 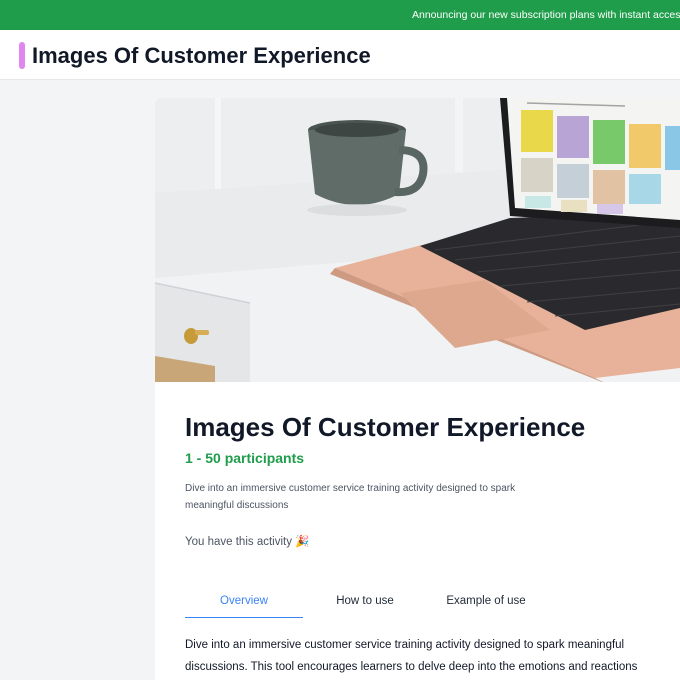 What do you see at coordinates (22, 55) in the screenshot?
I see `header-accent-bar` at bounding box center [22, 55].